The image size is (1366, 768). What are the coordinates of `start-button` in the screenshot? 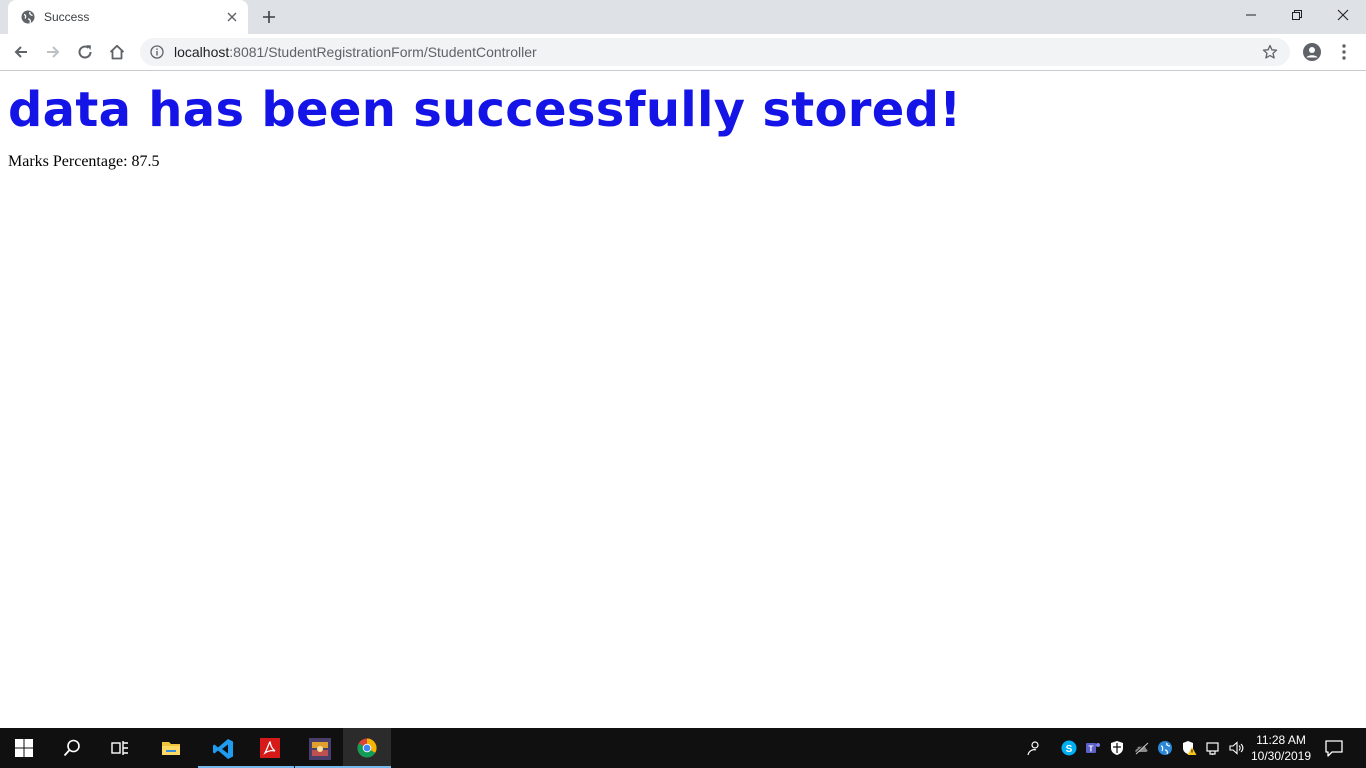 It's located at (24, 748).